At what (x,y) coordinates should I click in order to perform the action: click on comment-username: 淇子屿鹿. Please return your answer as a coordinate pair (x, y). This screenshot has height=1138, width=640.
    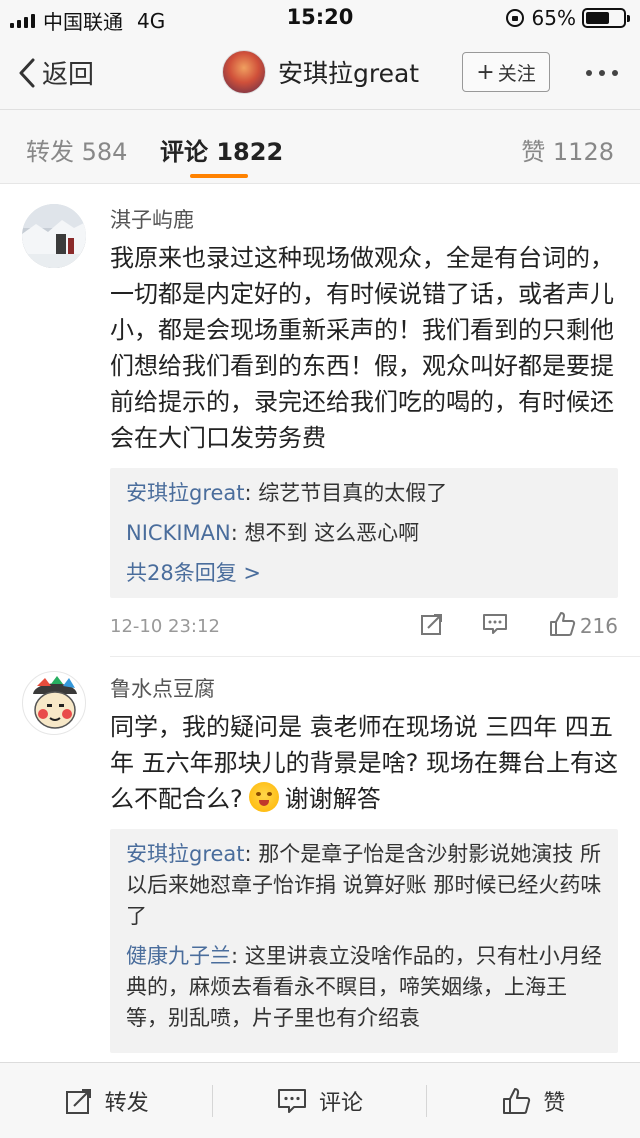
    Looking at the image, I should click on (364, 211).